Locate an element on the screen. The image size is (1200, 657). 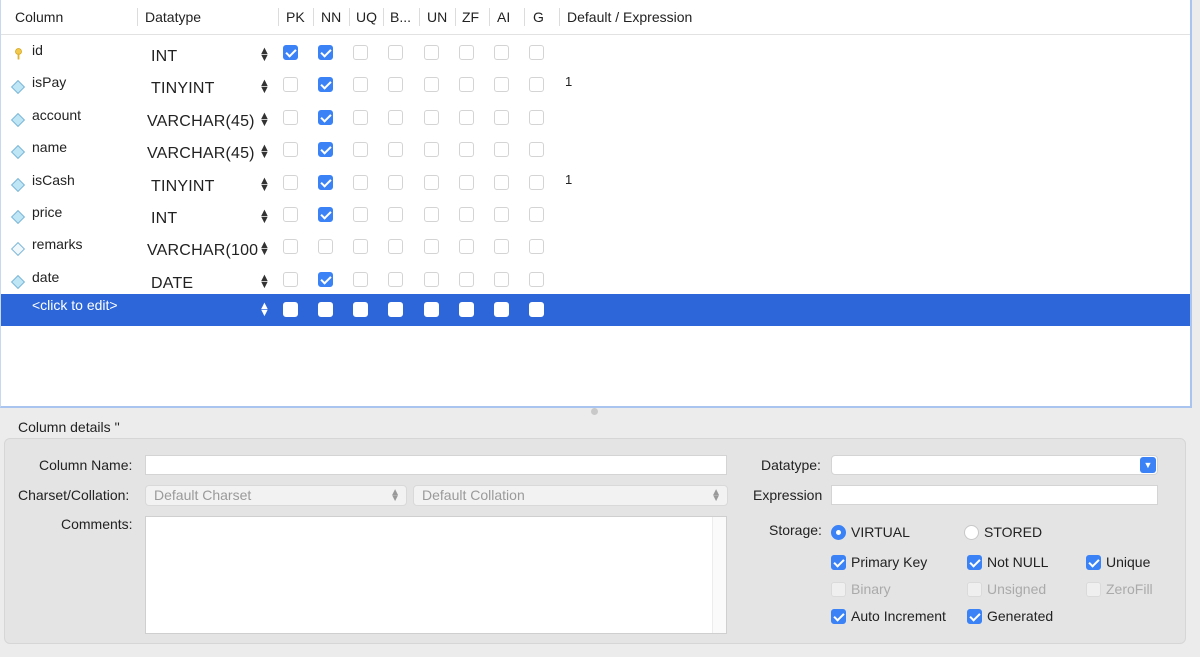
auto-increment-checkbox is located at coordinates (838, 616).